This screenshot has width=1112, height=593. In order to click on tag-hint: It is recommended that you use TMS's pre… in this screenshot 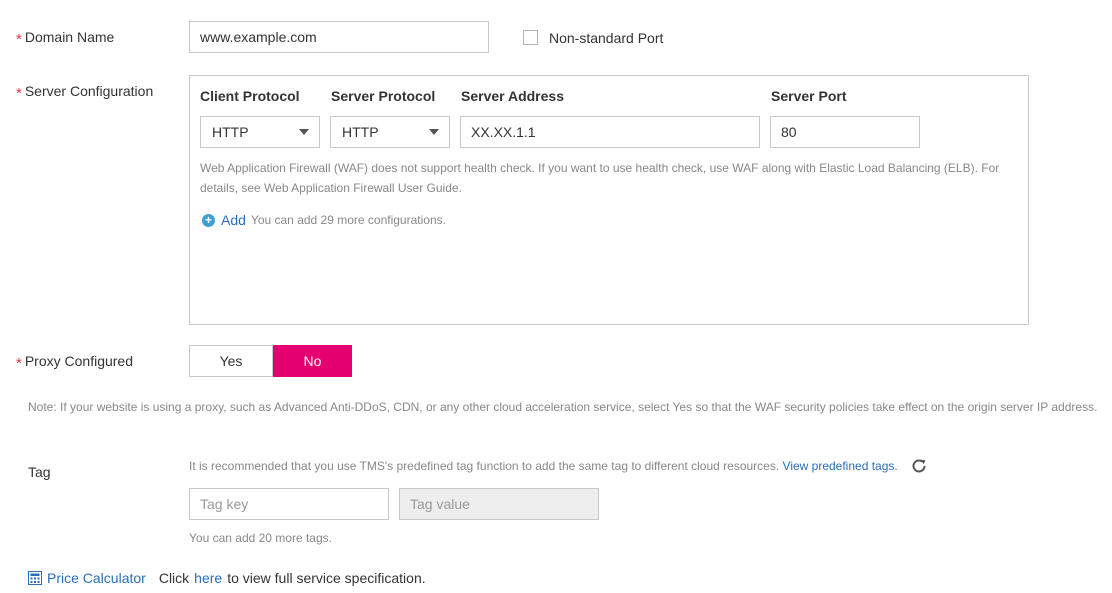, I will do `click(543, 466)`.